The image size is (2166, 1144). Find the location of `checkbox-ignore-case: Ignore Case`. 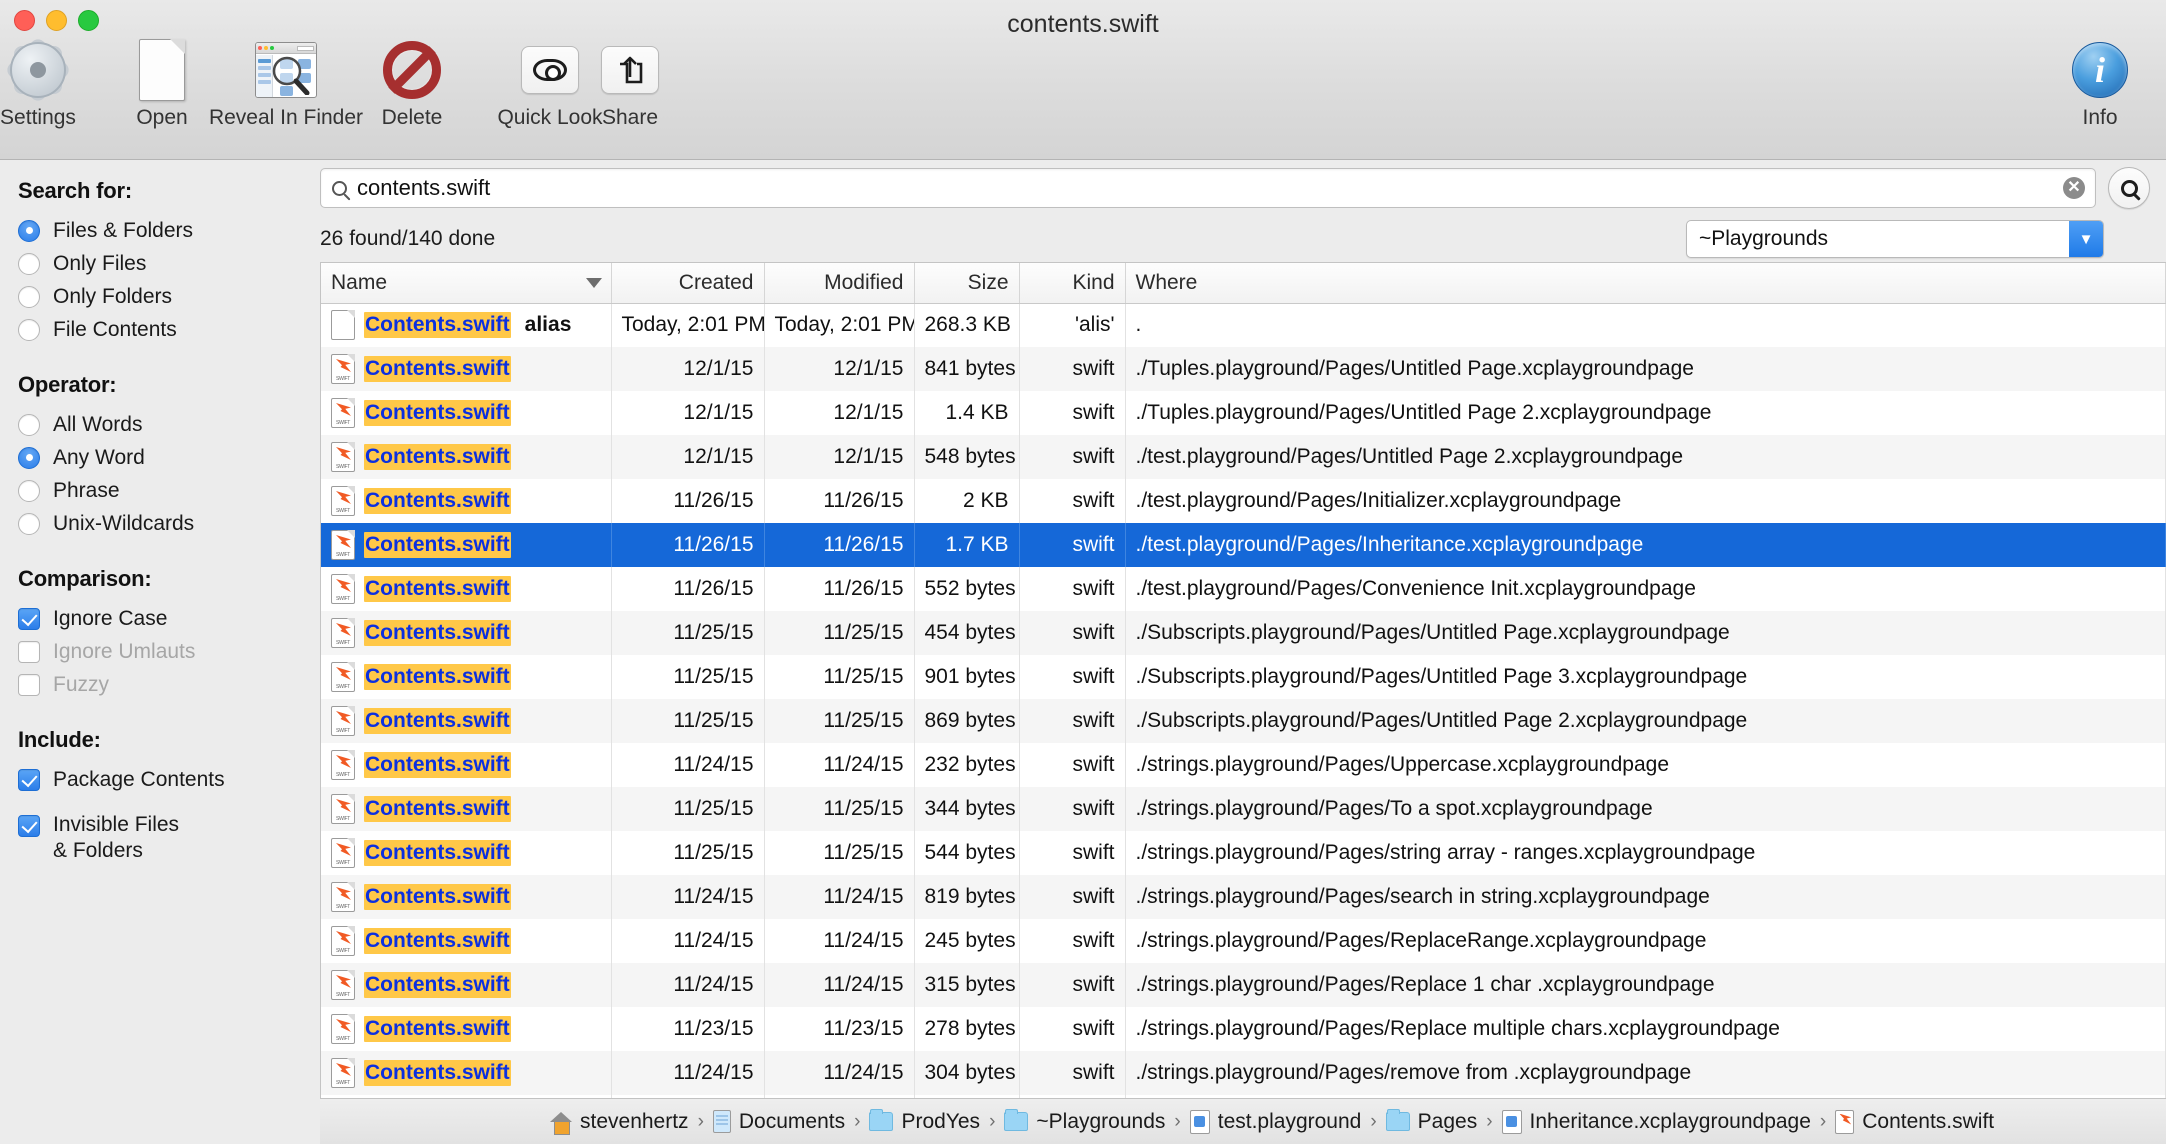

checkbox-ignore-case: Ignore Case is located at coordinates (169, 618).